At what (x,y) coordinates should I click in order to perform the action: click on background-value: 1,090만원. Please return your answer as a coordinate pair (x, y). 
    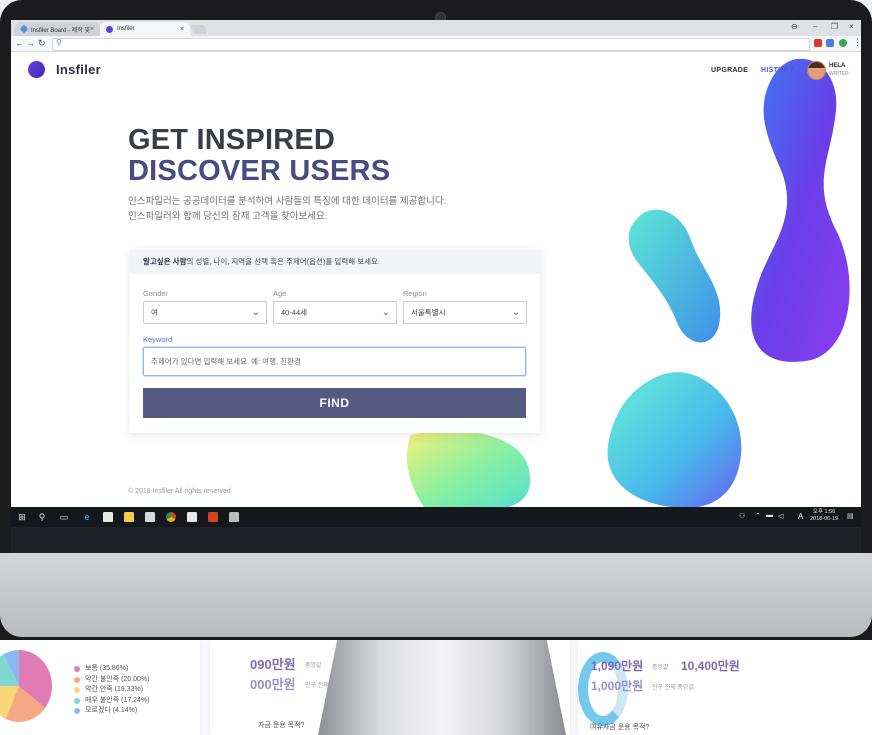
    Looking at the image, I should click on (617, 666).